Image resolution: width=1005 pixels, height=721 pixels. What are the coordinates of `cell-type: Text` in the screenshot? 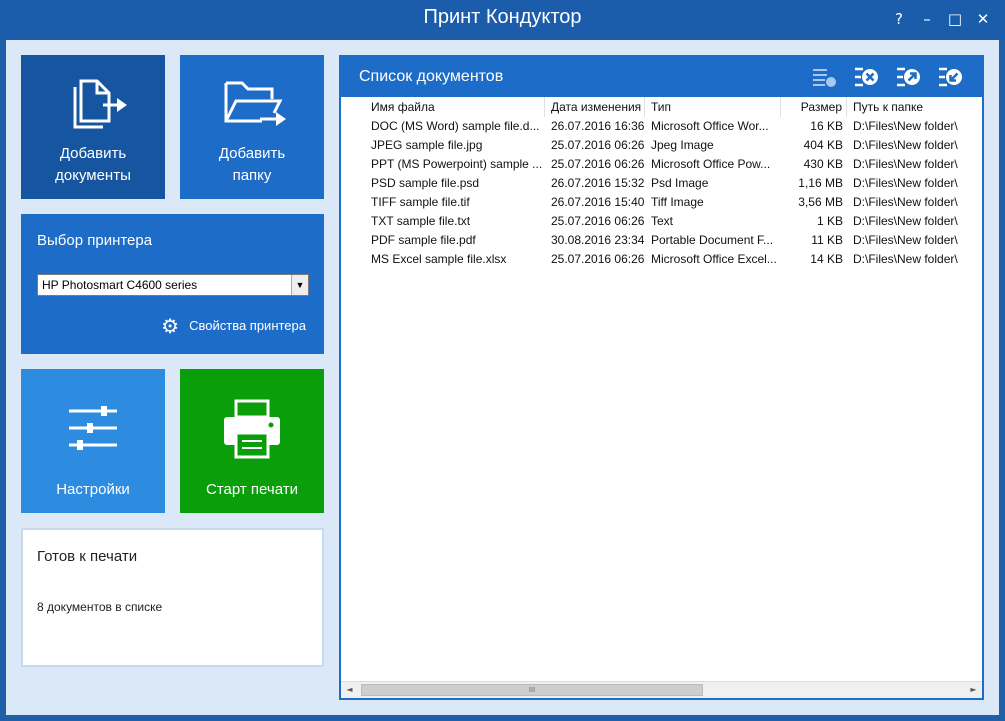 It's located at (662, 221).